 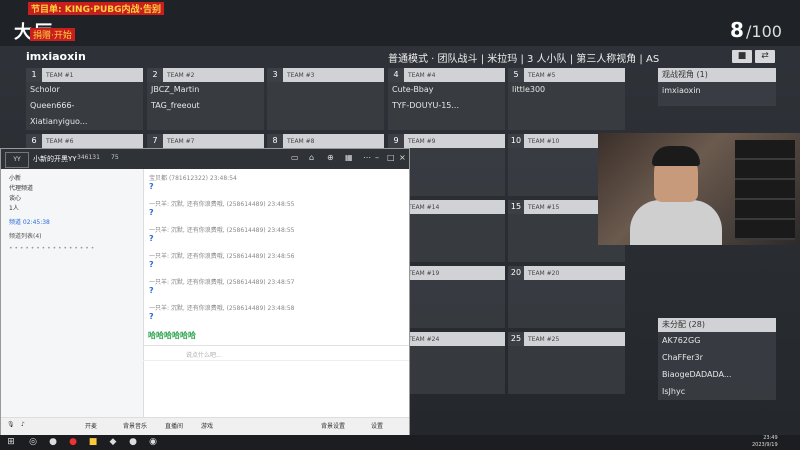 I want to click on team-header: 3 TEAM #3, so click(x=325, y=75).